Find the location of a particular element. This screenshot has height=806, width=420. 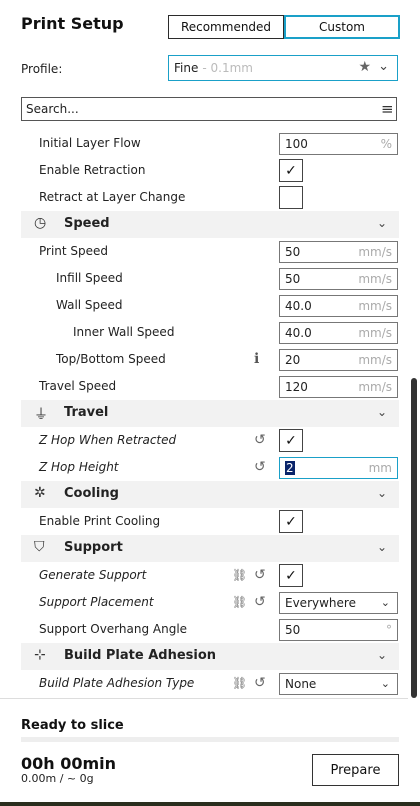

profile-layer-height: - 0.1mm is located at coordinates (227, 68).